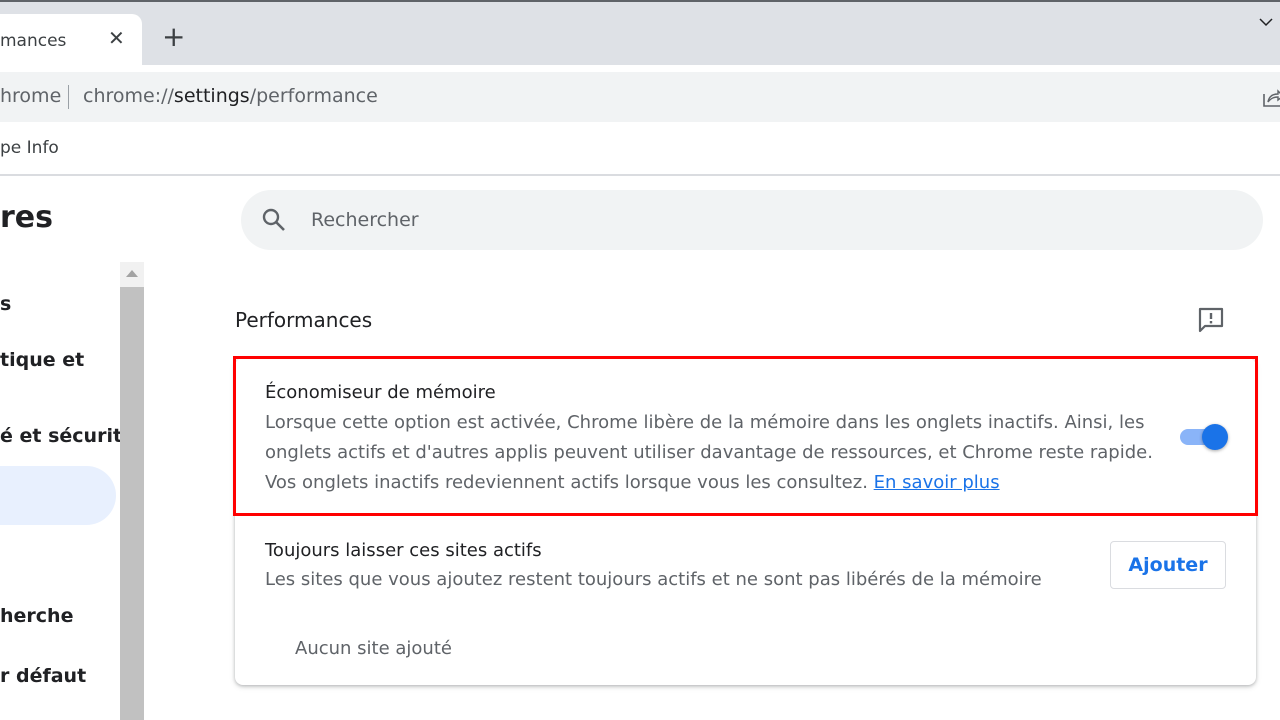  I want to click on memory-saver-title: Économiseur de mémoire, so click(380, 392).